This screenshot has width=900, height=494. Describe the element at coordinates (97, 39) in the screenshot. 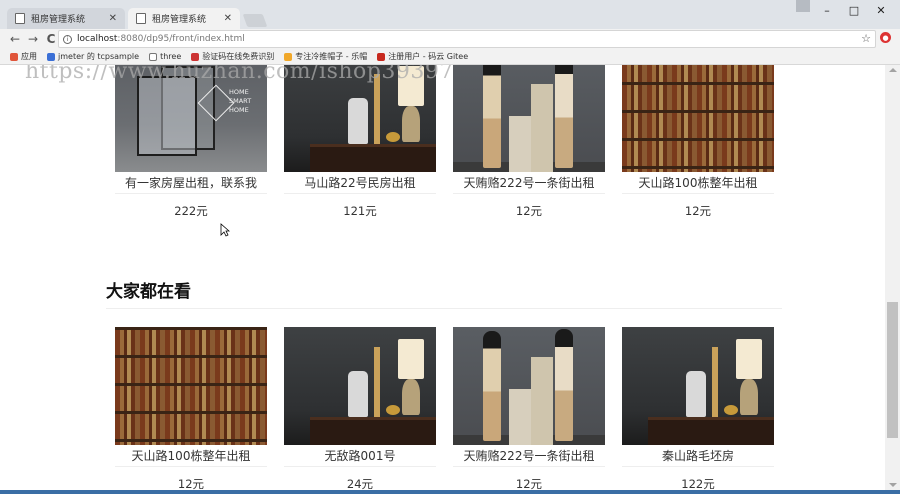

I see `url-host: localhost` at that location.